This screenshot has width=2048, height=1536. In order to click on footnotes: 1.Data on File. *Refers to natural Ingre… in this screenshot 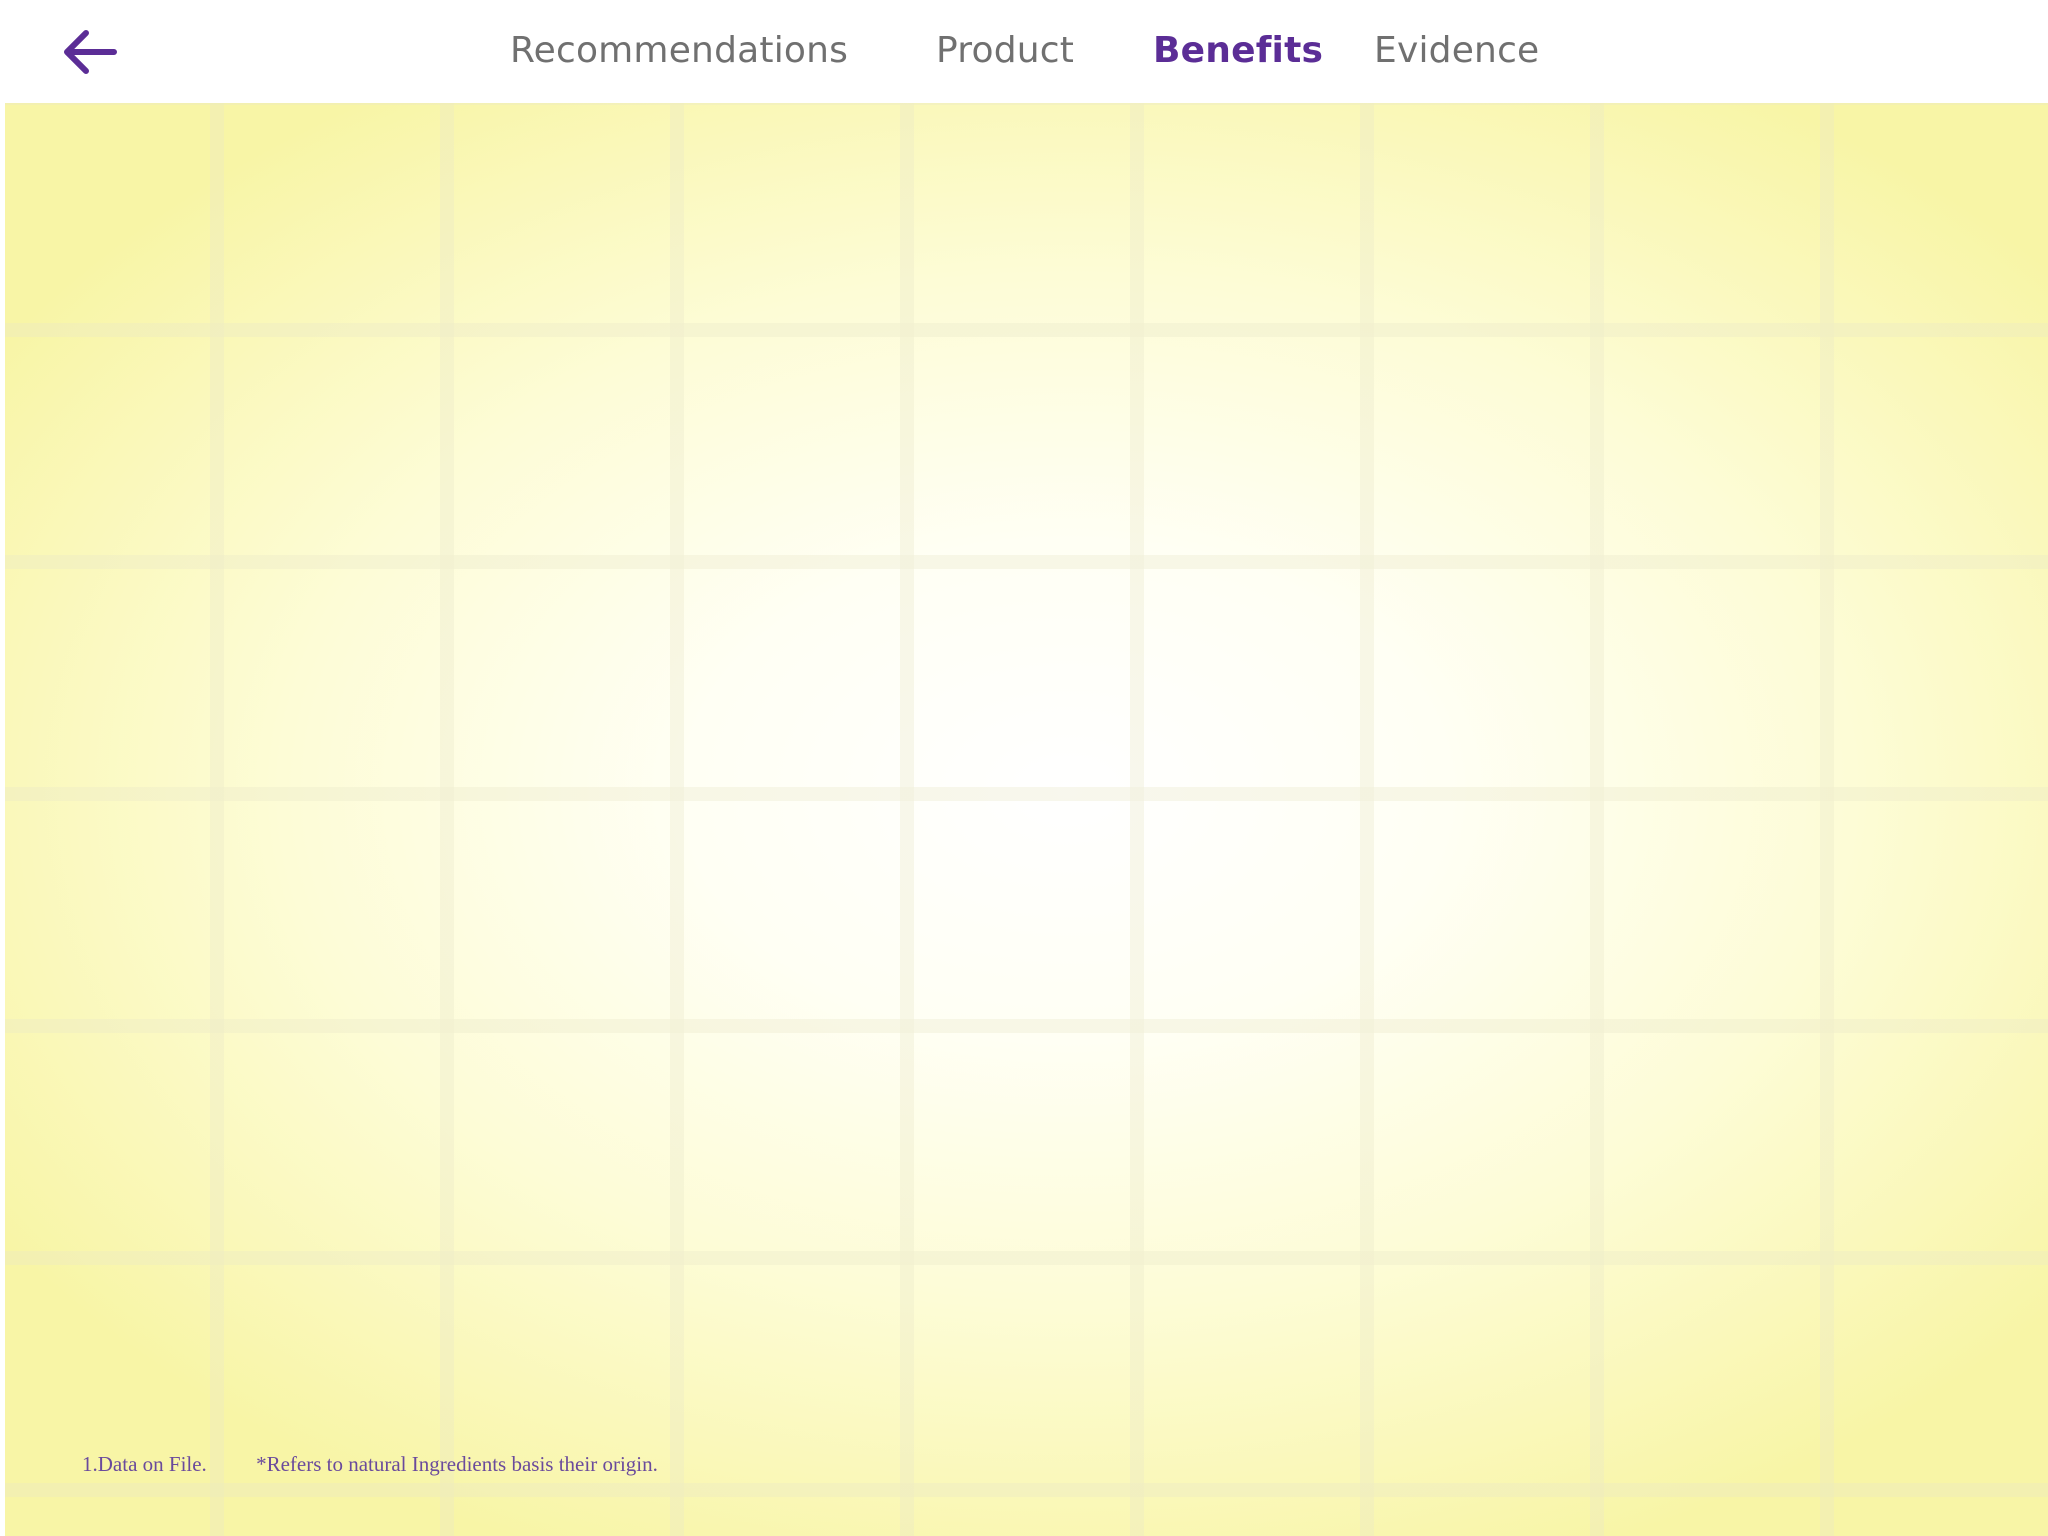, I will do `click(370, 1464)`.